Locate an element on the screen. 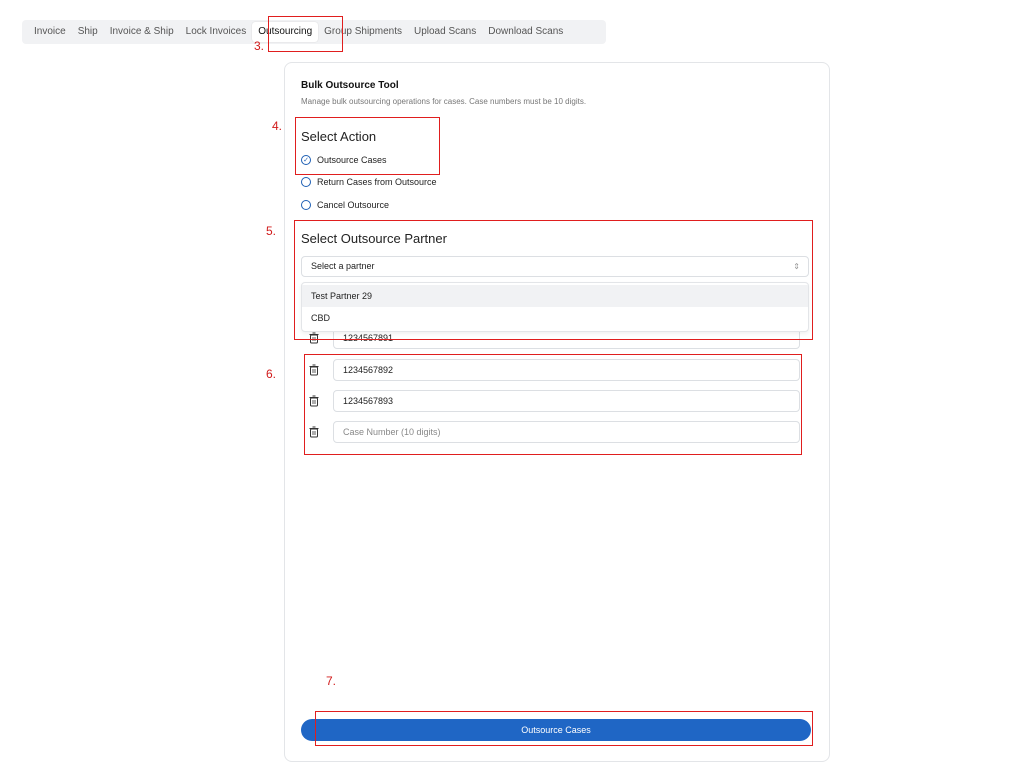 The image size is (1024, 768). dropdown-option-test-partner-29: Test Partner 29 is located at coordinates (555, 296).